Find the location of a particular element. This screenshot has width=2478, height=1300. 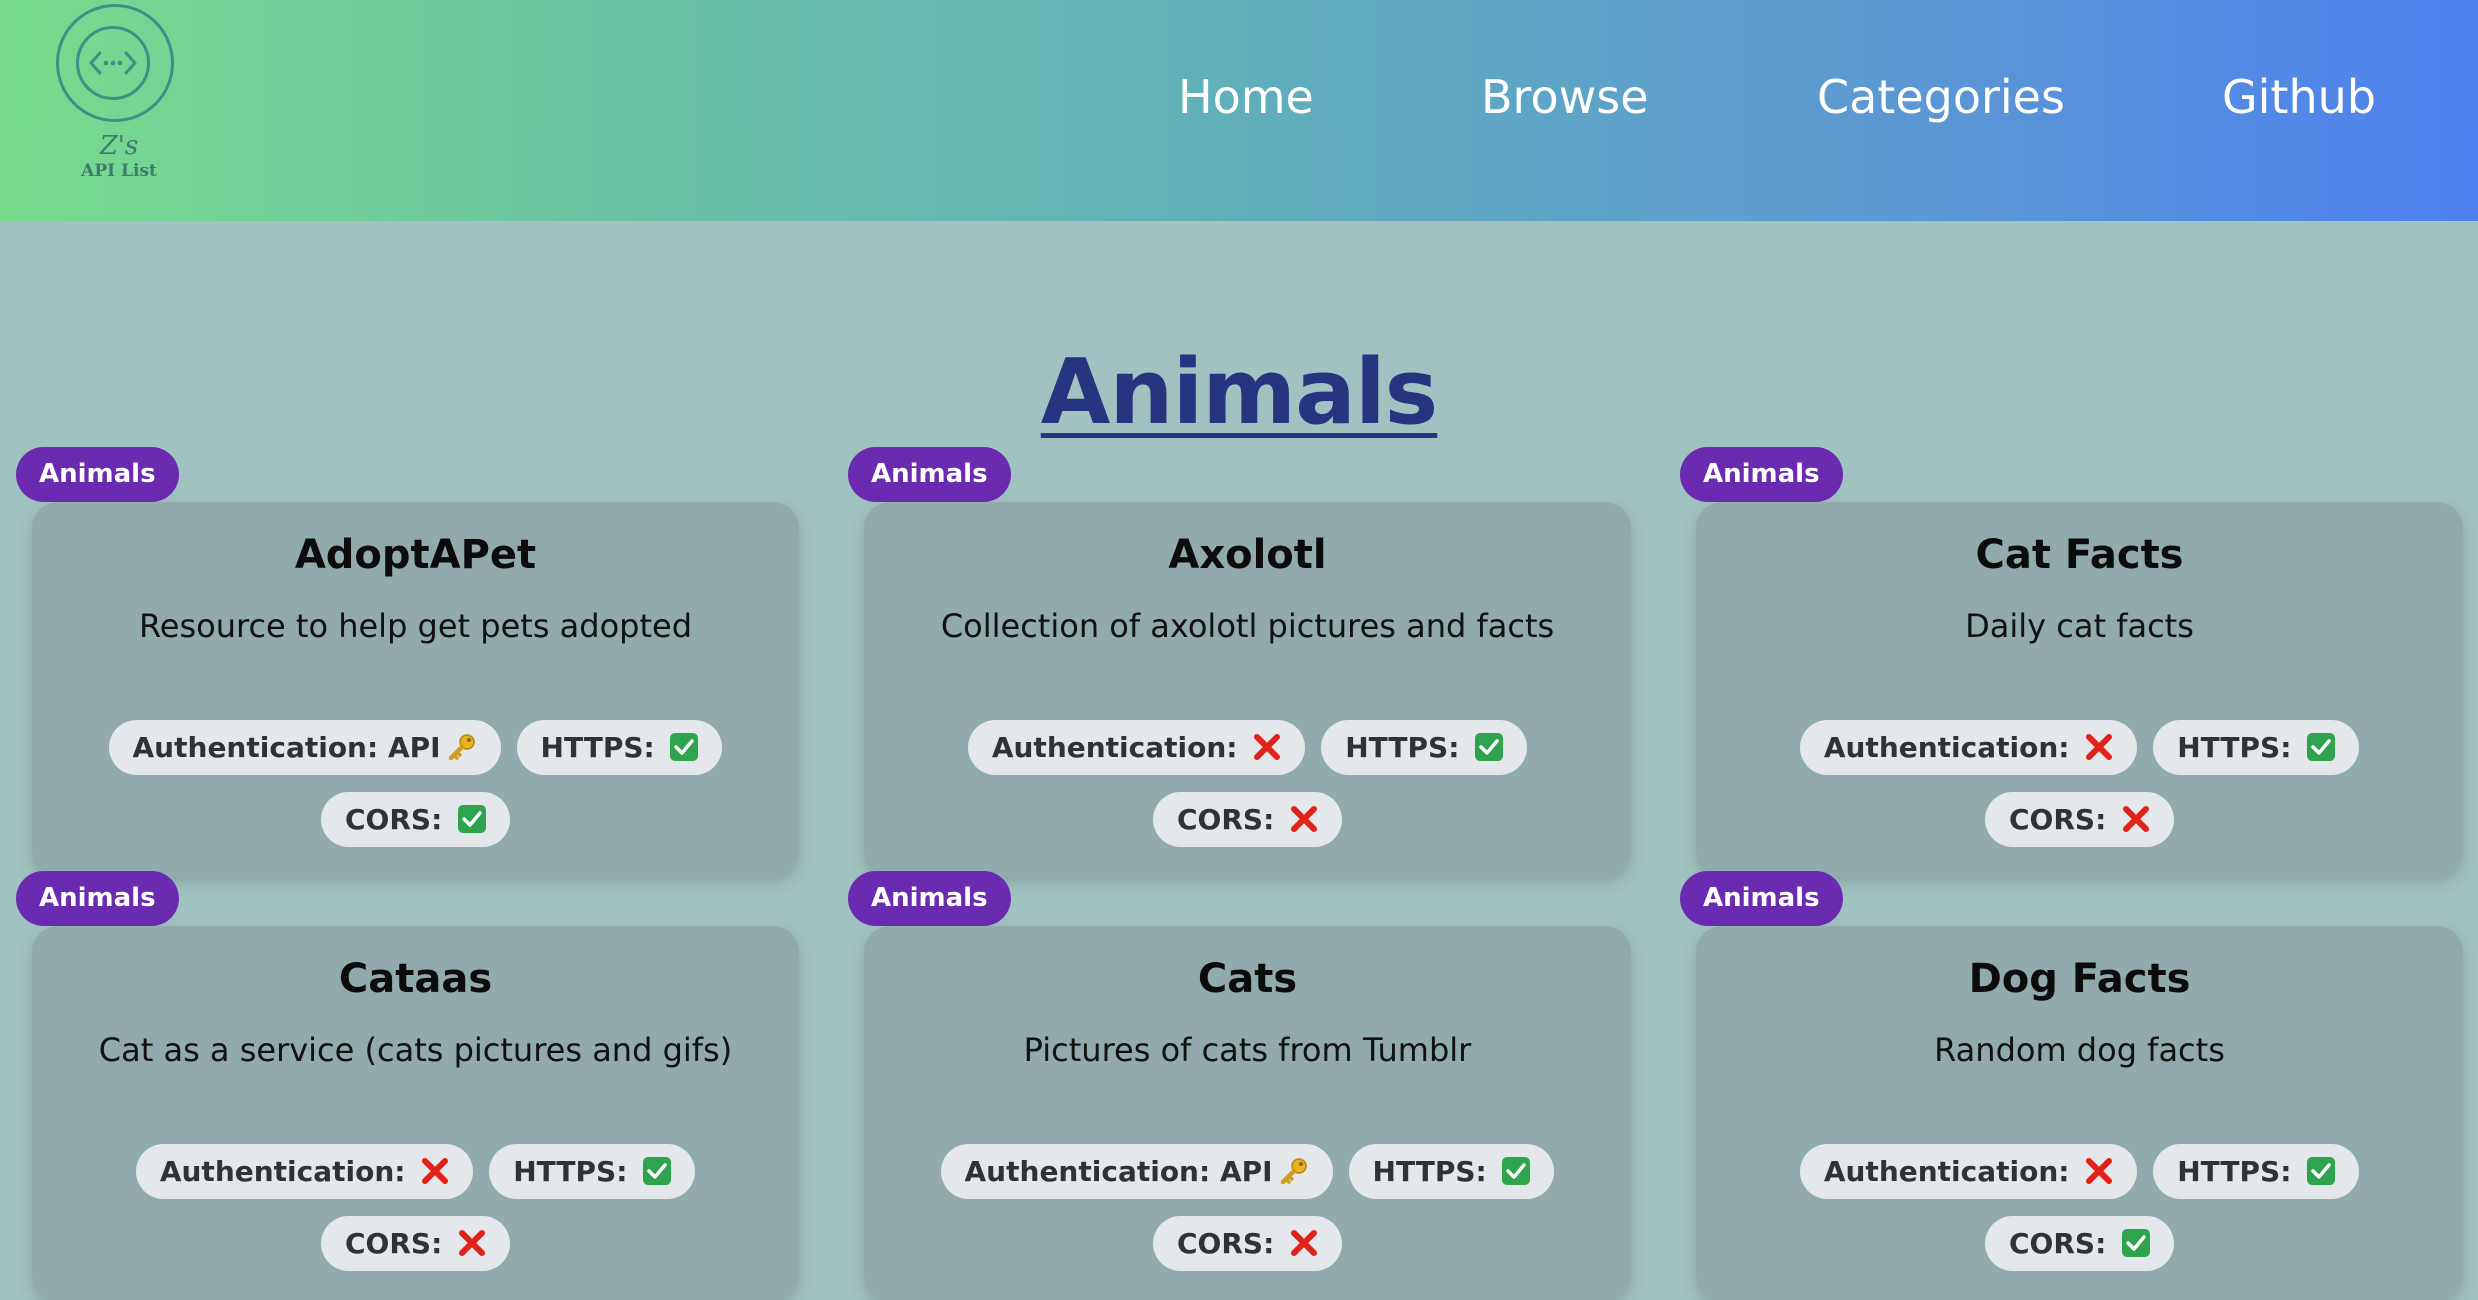

api-card-title: AdoptAPet is located at coordinates (415, 555).